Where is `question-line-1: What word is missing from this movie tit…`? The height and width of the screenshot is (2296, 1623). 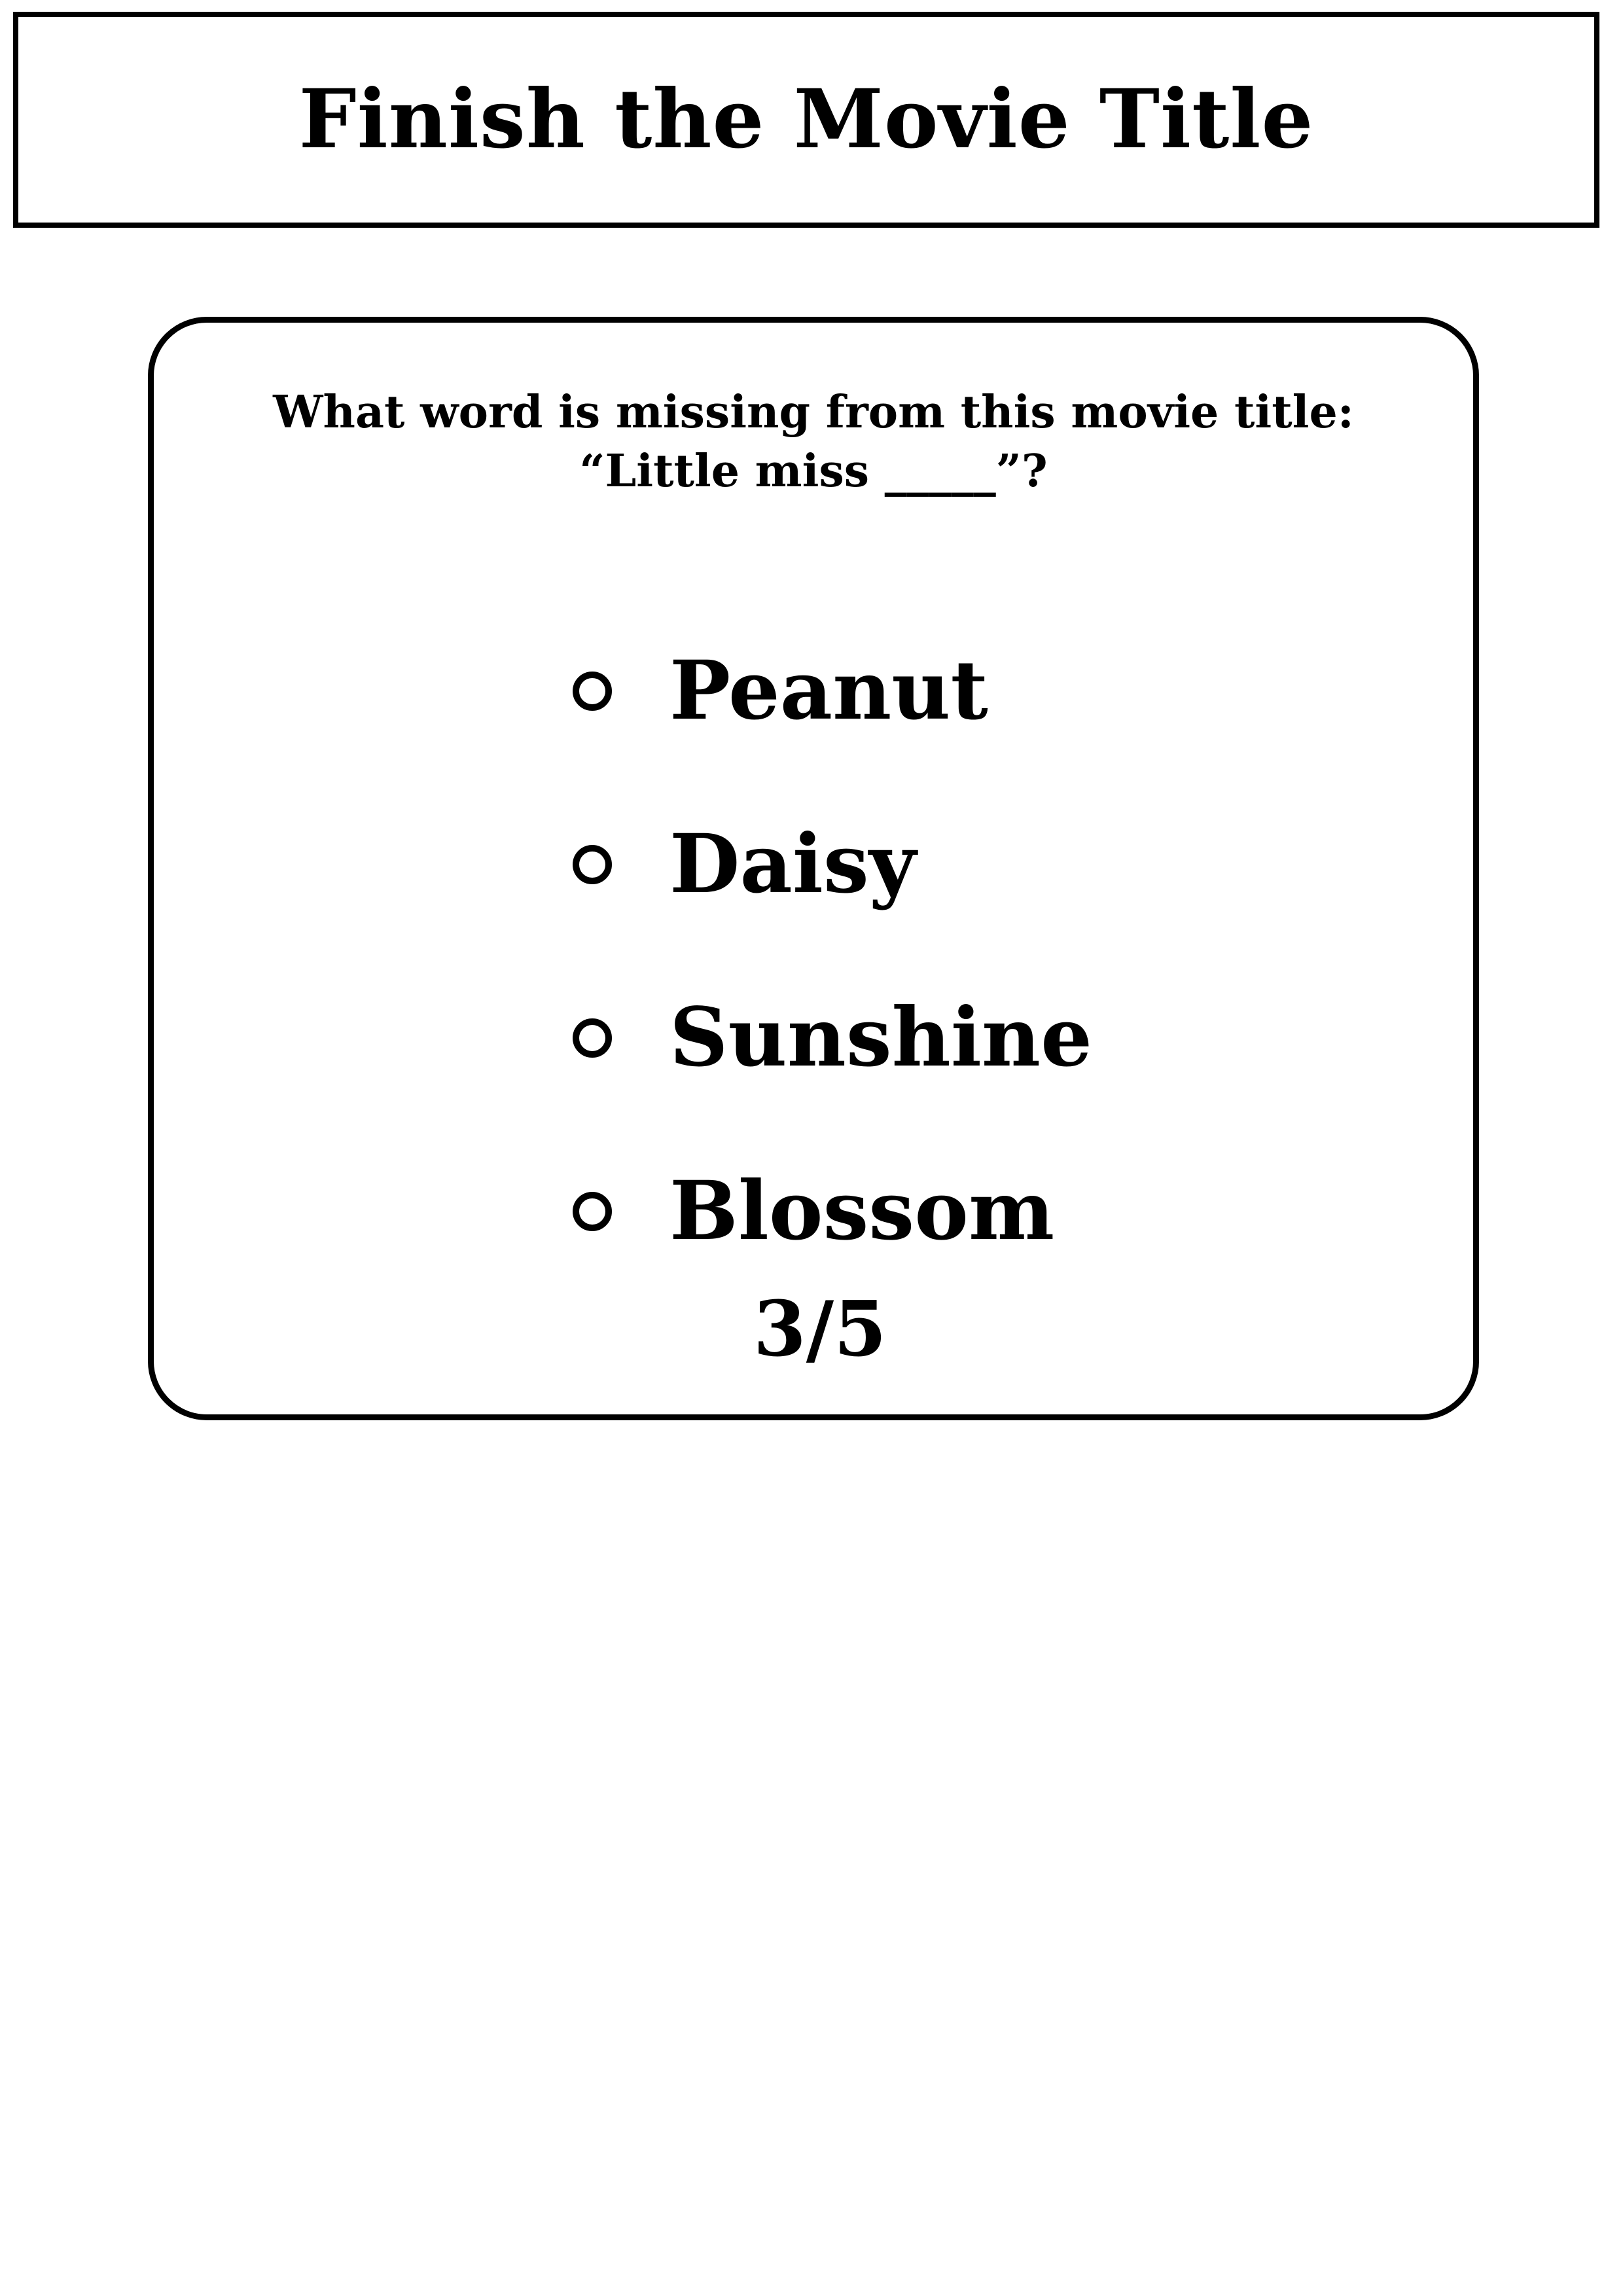
question-line-1: What word is missing from this movie tit… is located at coordinates (813, 413).